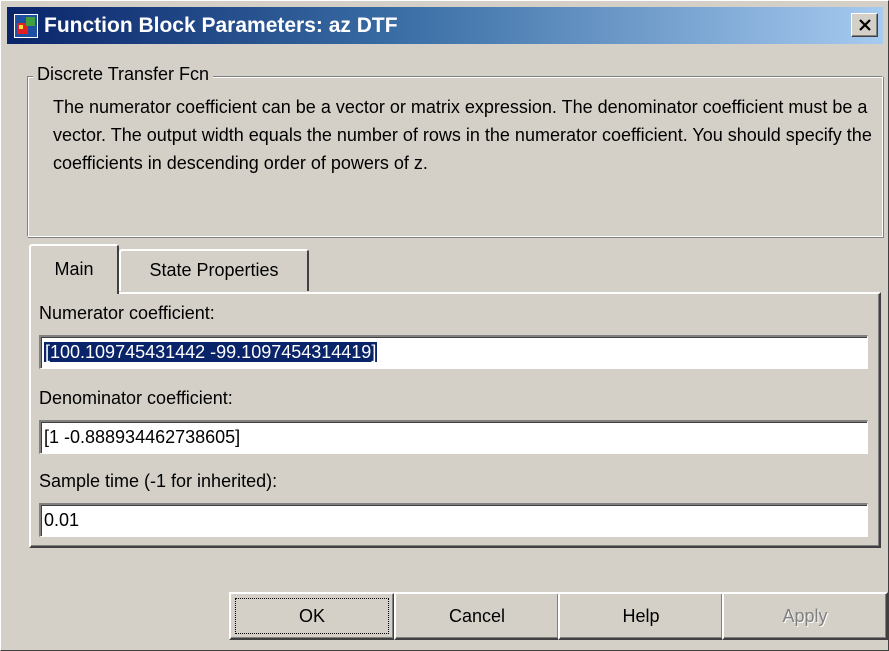 The width and height of the screenshot is (889, 651). I want to click on close-button, so click(864, 25).